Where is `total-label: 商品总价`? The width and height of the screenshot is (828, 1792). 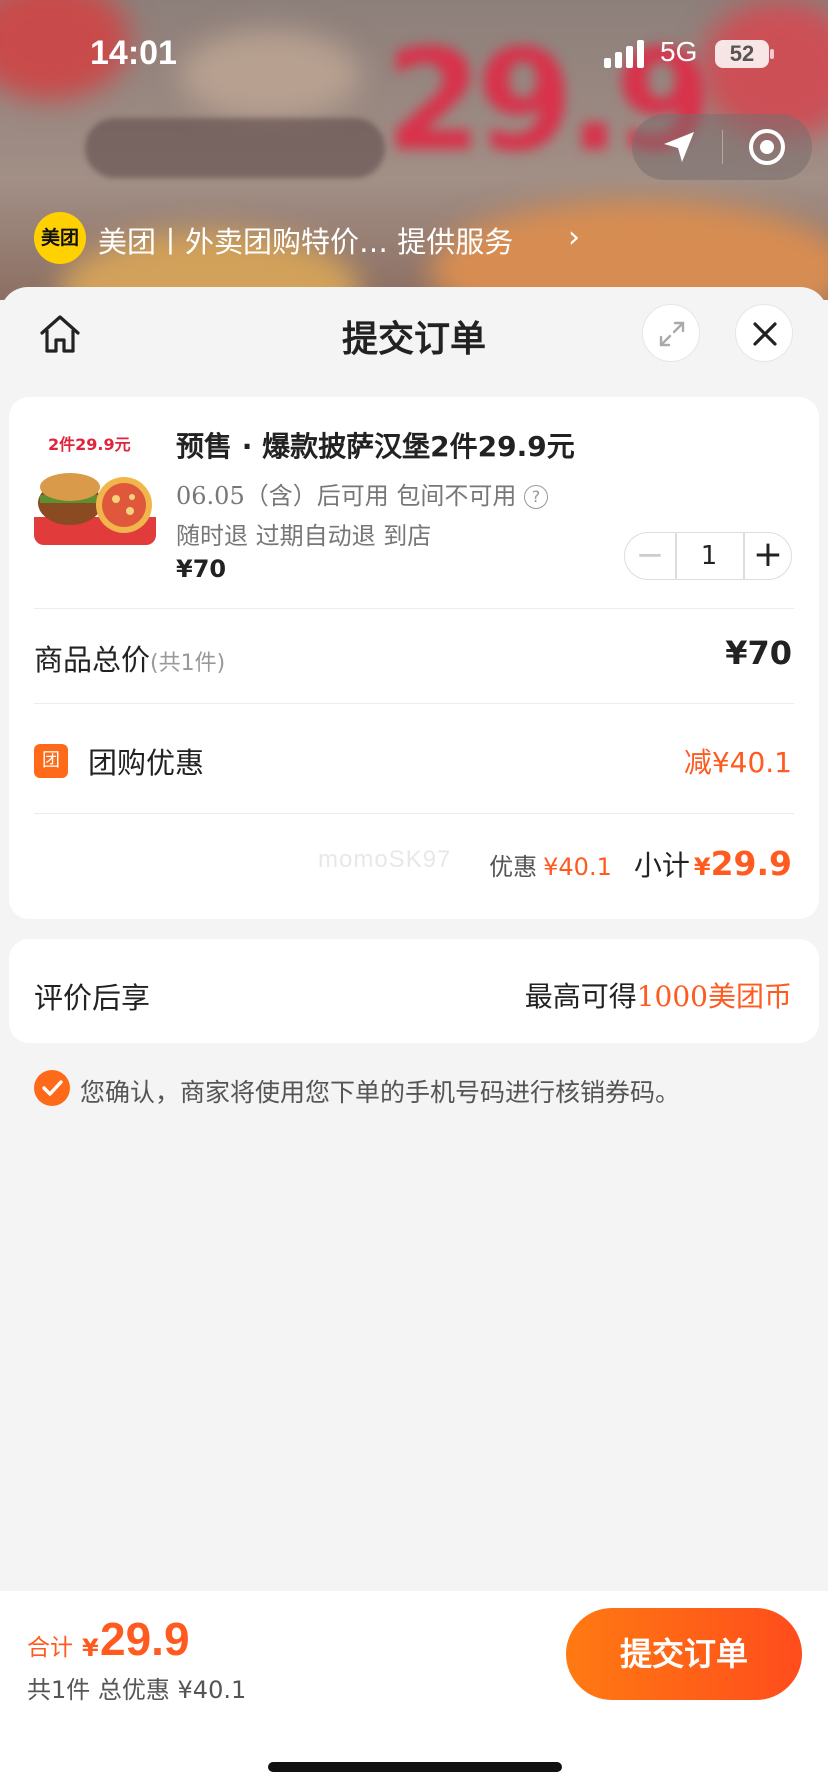 total-label: 商品总价 is located at coordinates (92, 660).